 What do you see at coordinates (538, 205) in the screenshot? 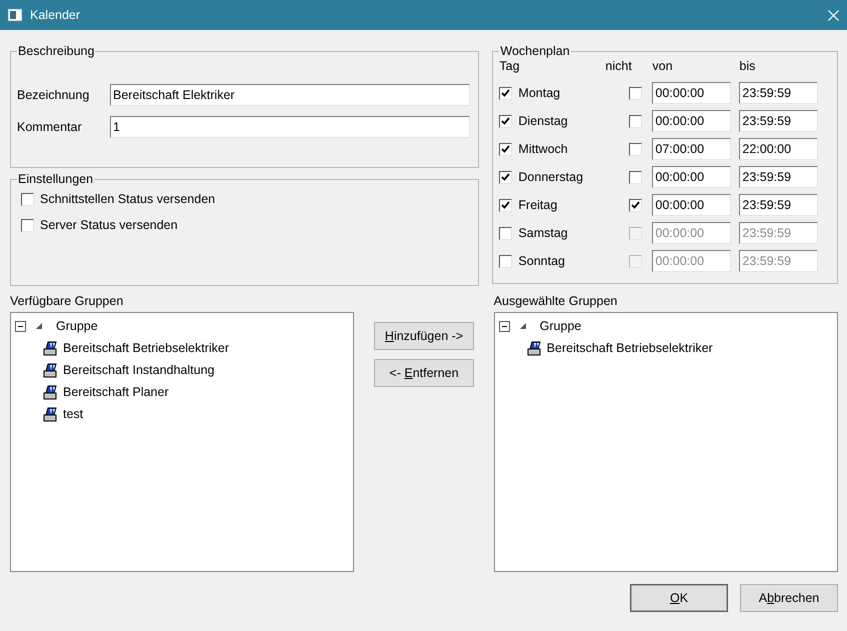
I see `day-label: Freitag` at bounding box center [538, 205].